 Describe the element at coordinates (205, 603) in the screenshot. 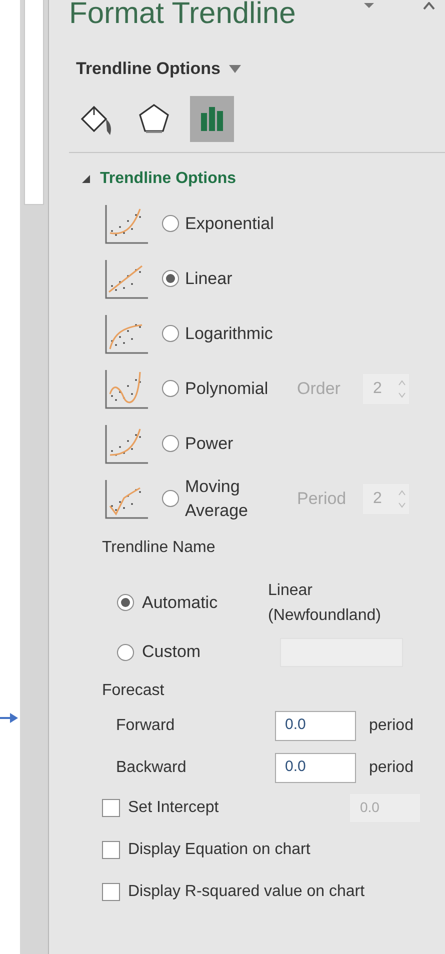

I see `name-option-label: Automatic` at that location.